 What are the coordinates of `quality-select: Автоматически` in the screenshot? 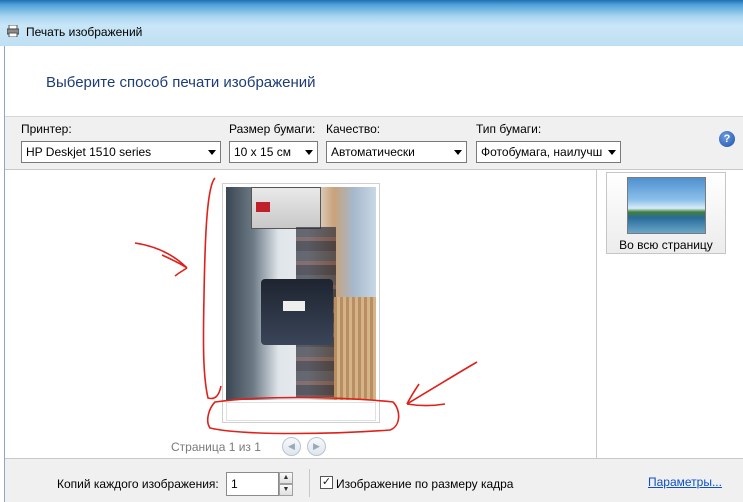 It's located at (396, 152).